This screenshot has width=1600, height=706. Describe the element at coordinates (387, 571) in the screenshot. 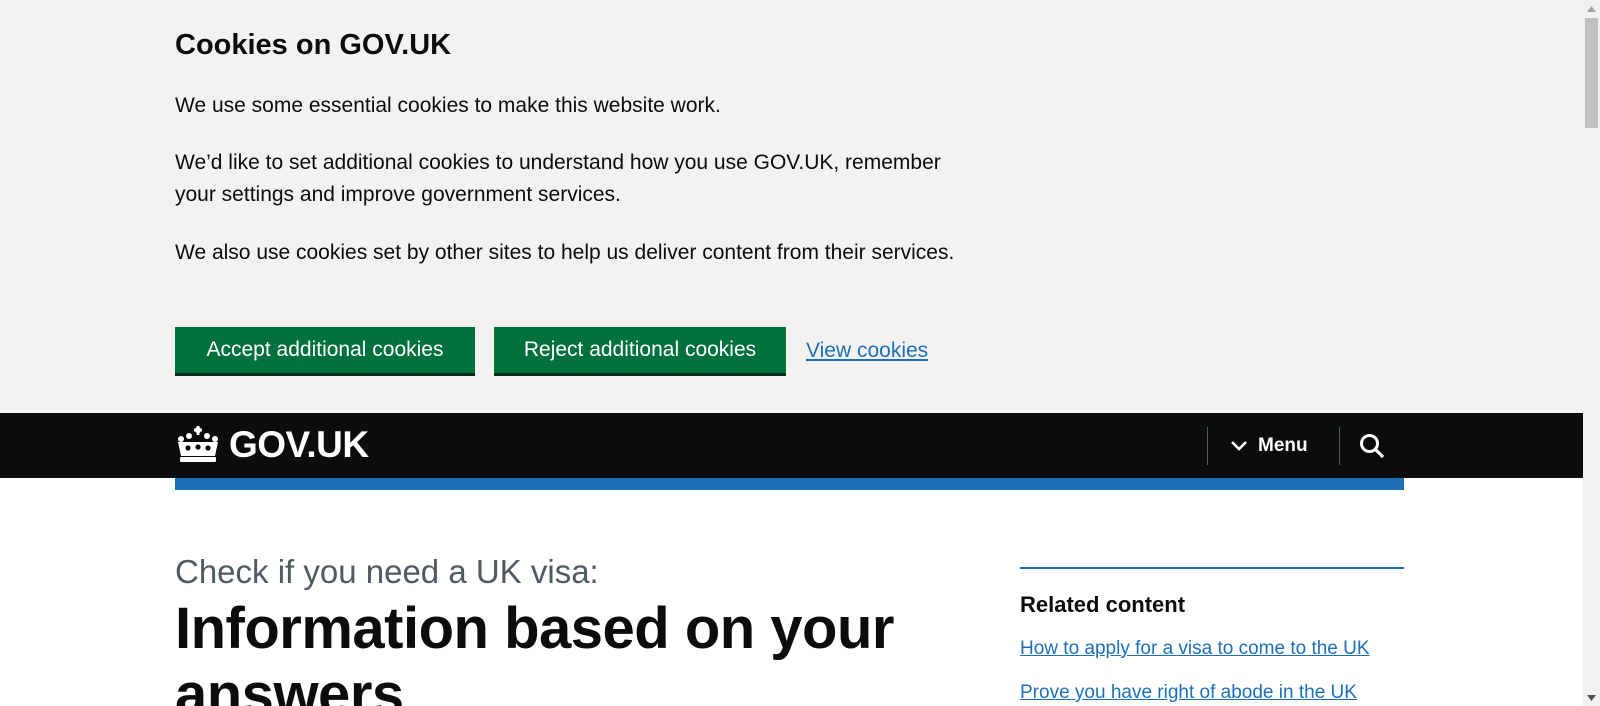

I see `page-caption: Check if you need a UK visa:` at that location.